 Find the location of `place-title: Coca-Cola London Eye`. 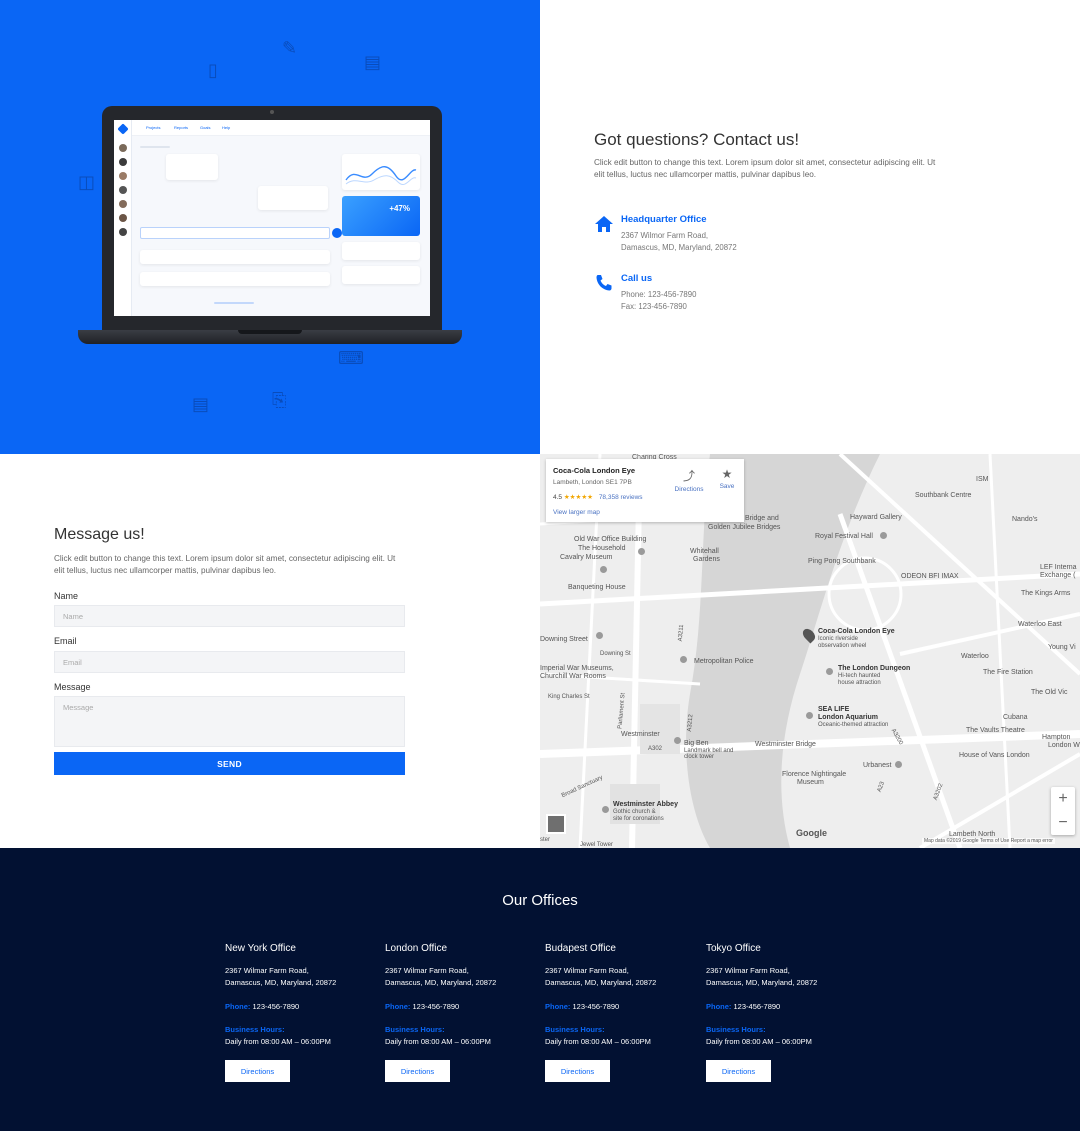

place-title: Coca-Cola London Eye is located at coordinates (594, 470).